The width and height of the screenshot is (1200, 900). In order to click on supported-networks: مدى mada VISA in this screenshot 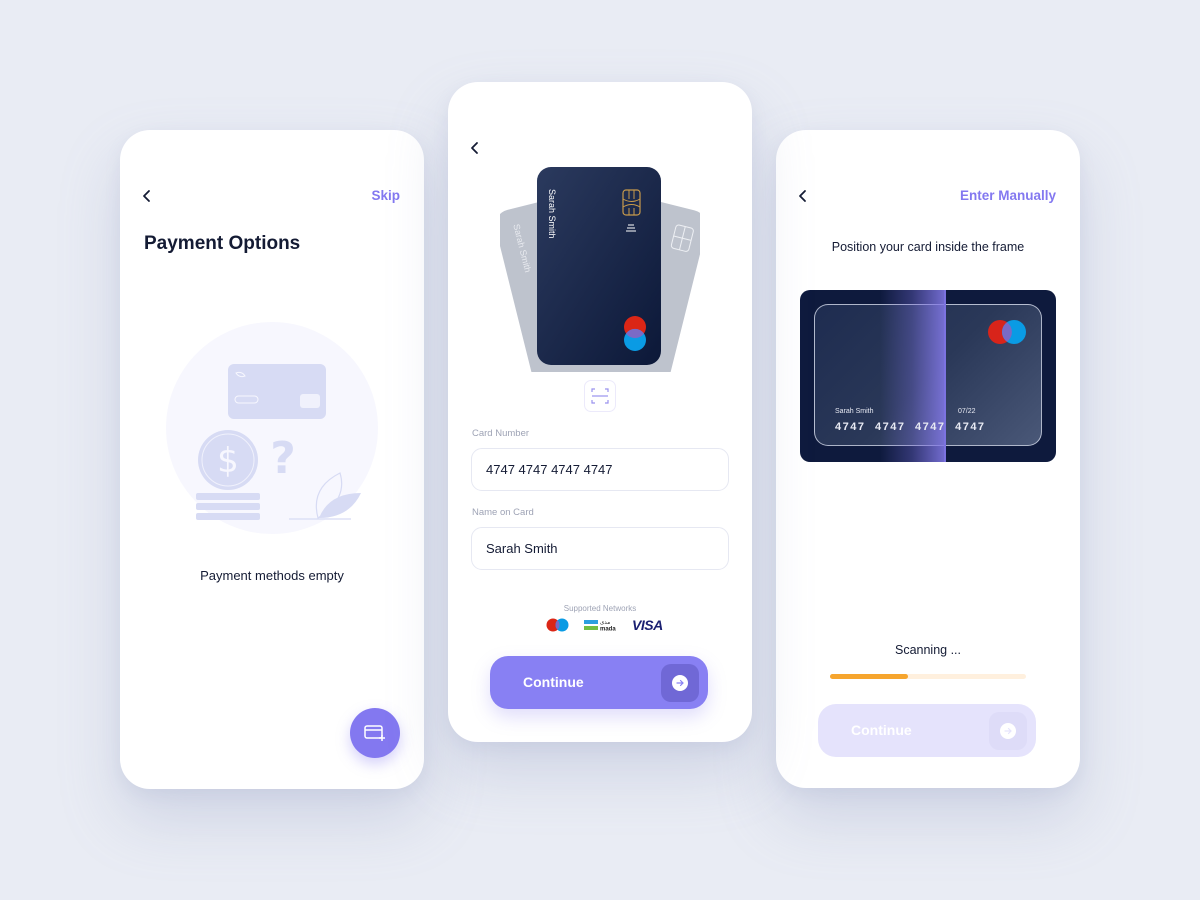, I will do `click(604, 625)`.